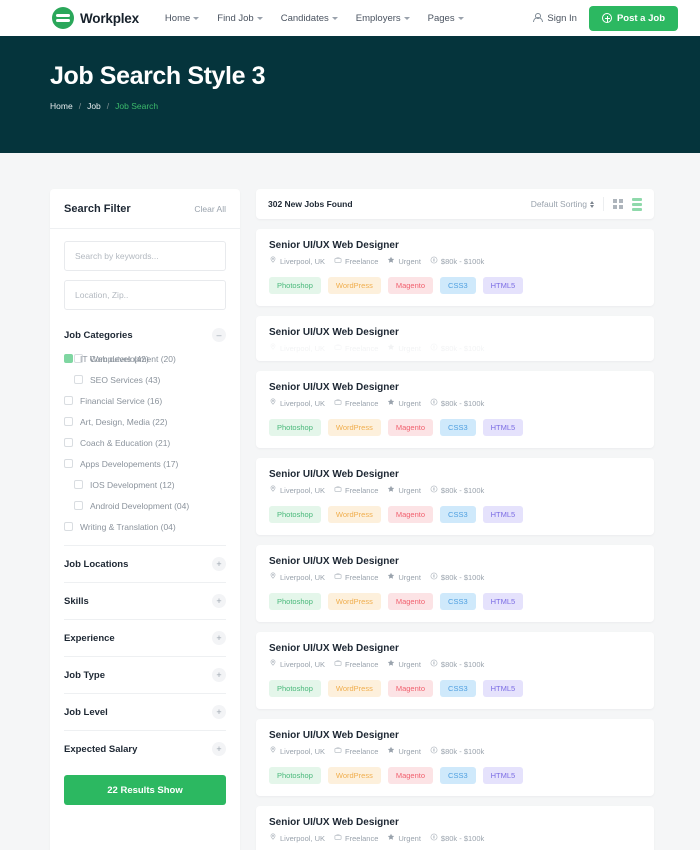 This screenshot has height=850, width=700. I want to click on sign-in-button: Sign In, so click(554, 18).